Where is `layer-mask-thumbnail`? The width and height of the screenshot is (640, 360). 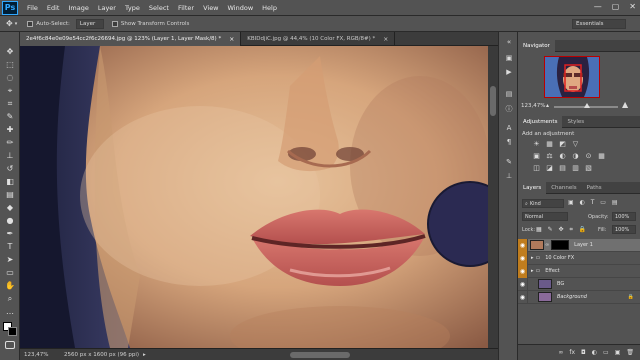
layer-mask-thumbnail is located at coordinates (560, 245).